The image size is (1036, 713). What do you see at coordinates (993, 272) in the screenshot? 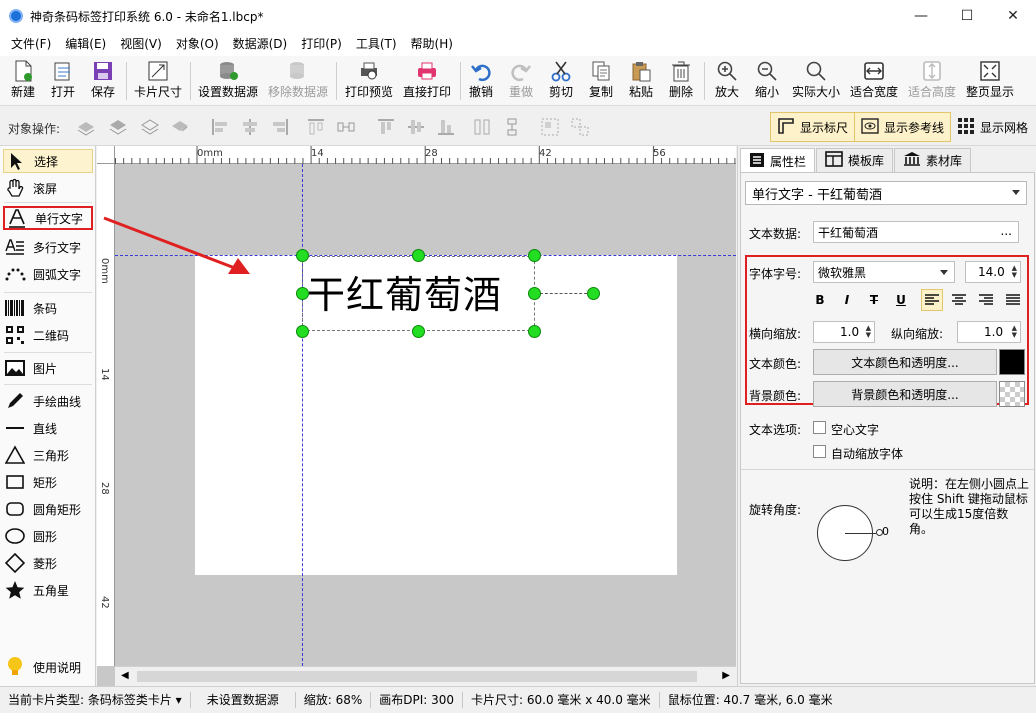
I see `font-size-spinner: 14.0 ▲ ▼` at bounding box center [993, 272].